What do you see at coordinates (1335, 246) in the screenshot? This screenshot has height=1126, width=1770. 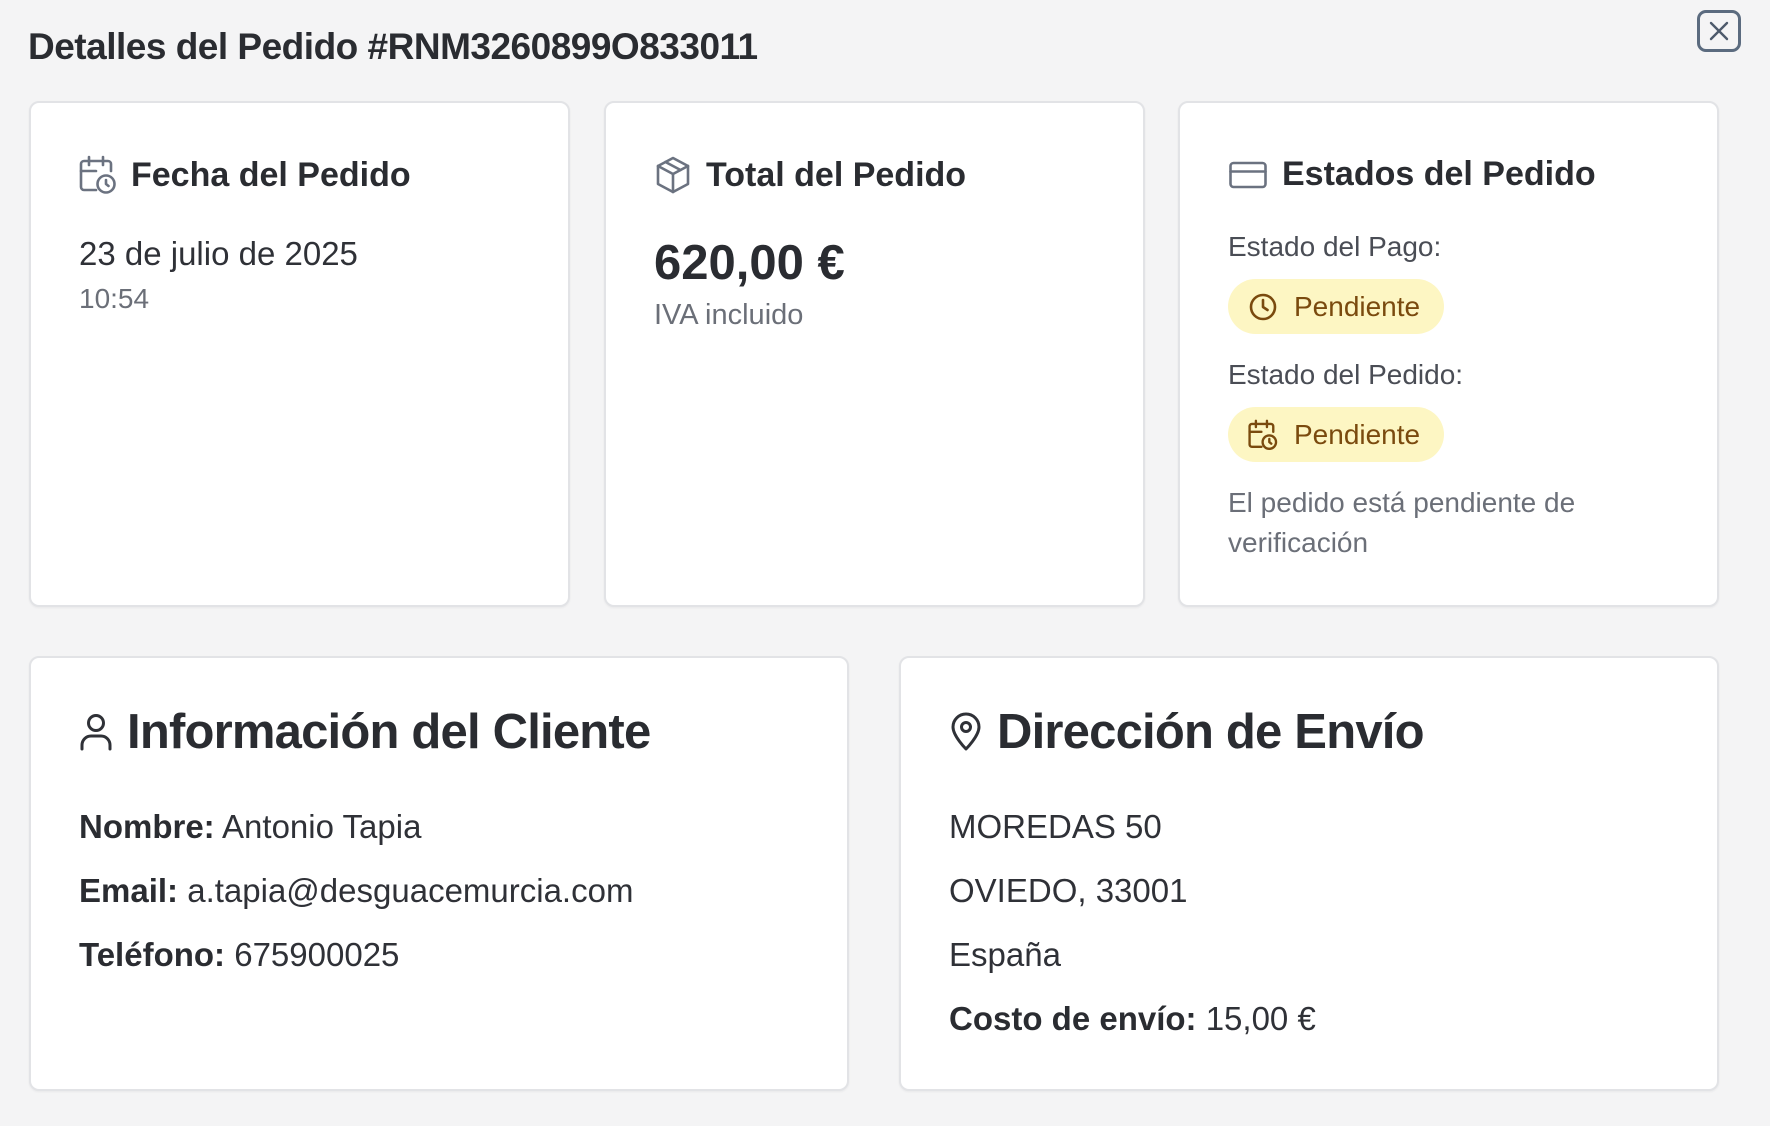 I see `payment-status-label: Estado del Pago:` at bounding box center [1335, 246].